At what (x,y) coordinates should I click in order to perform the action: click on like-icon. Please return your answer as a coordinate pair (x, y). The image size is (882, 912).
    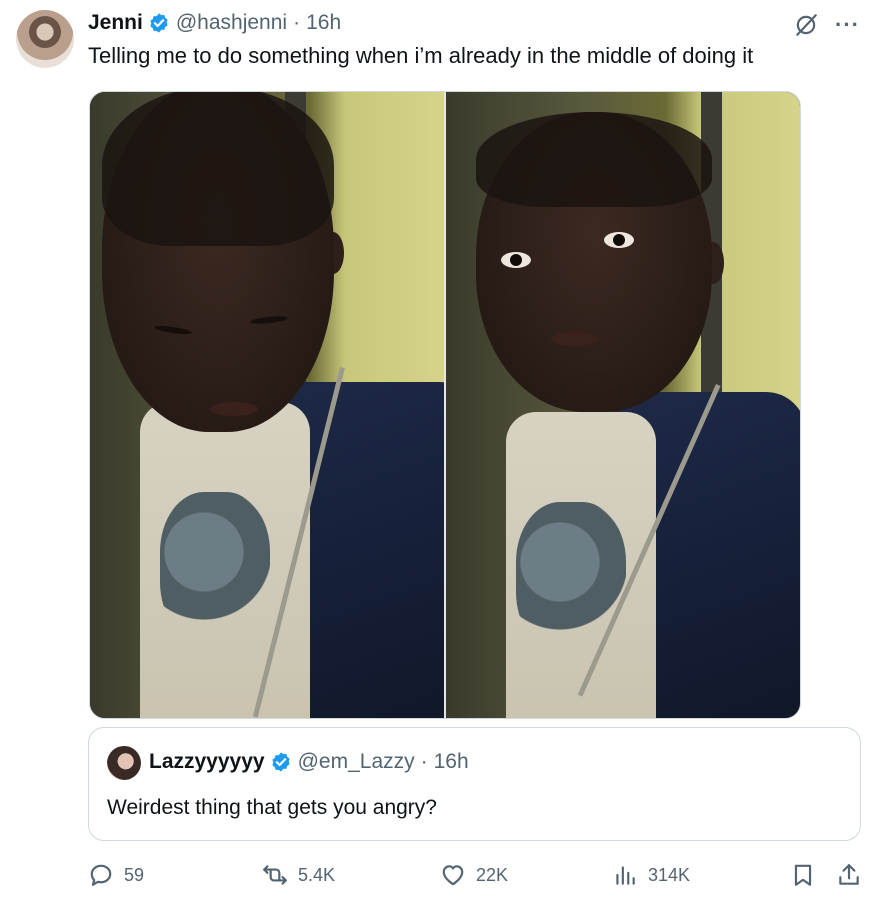
    Looking at the image, I should click on (453, 875).